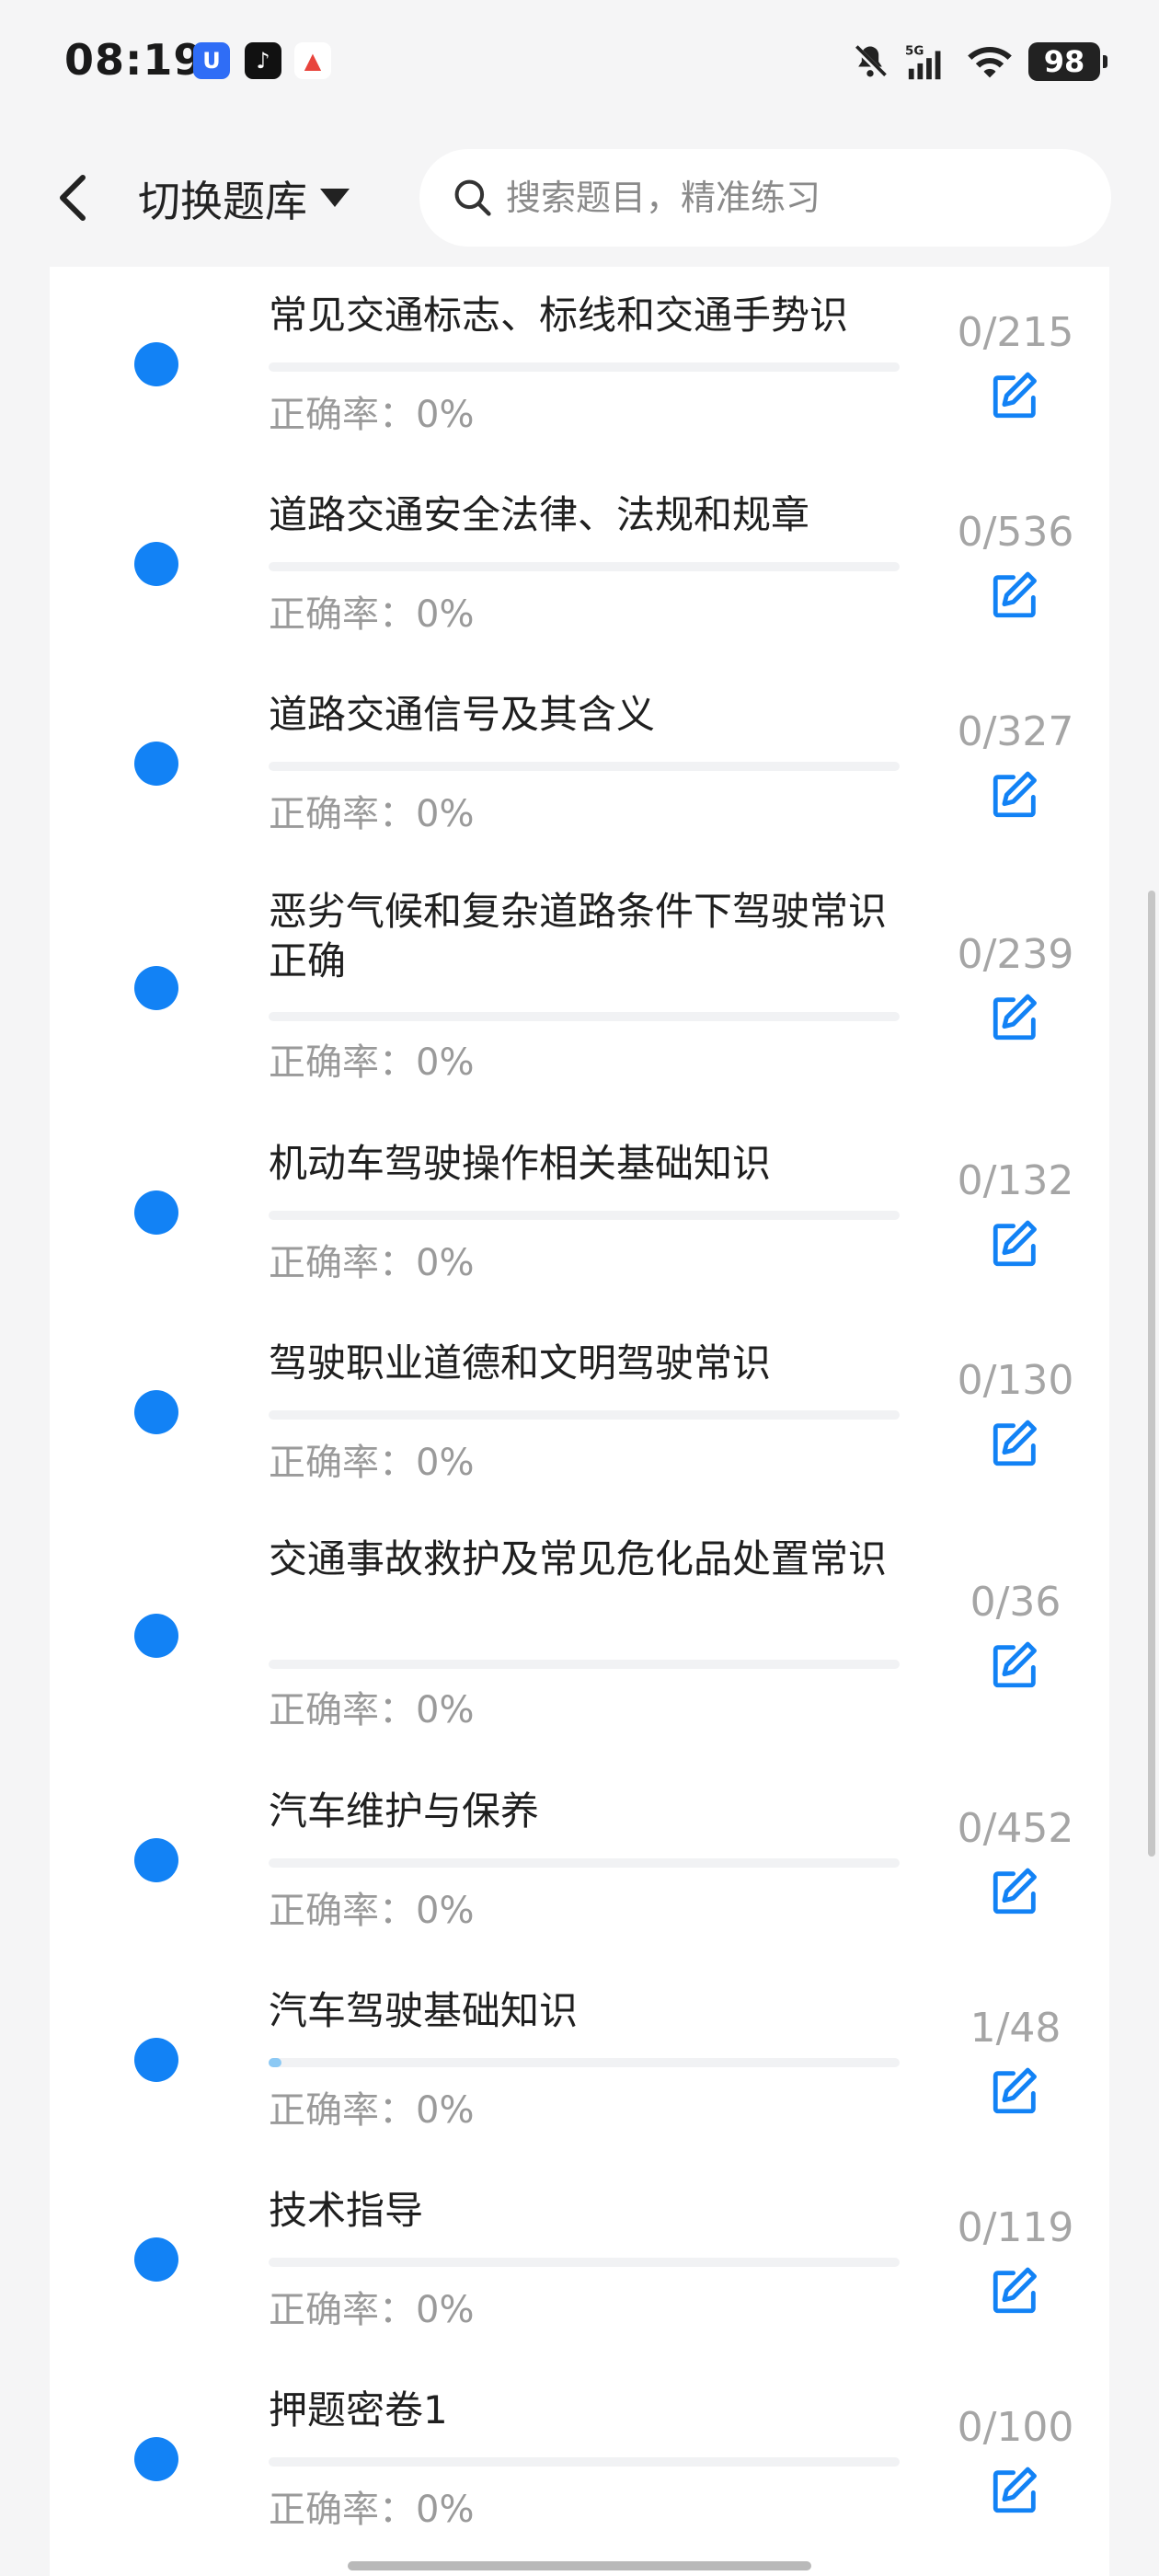 Image resolution: width=1159 pixels, height=2576 pixels. I want to click on category-title: 常见交通标志、标线和交通手势识, so click(559, 315).